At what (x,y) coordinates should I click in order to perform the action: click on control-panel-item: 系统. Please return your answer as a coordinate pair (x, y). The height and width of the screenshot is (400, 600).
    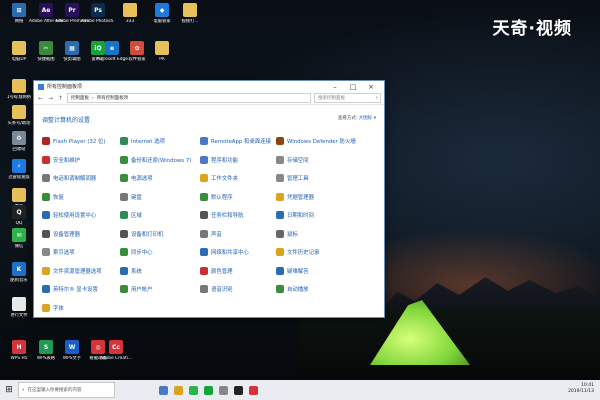
    Looking at the image, I should click on (131, 270).